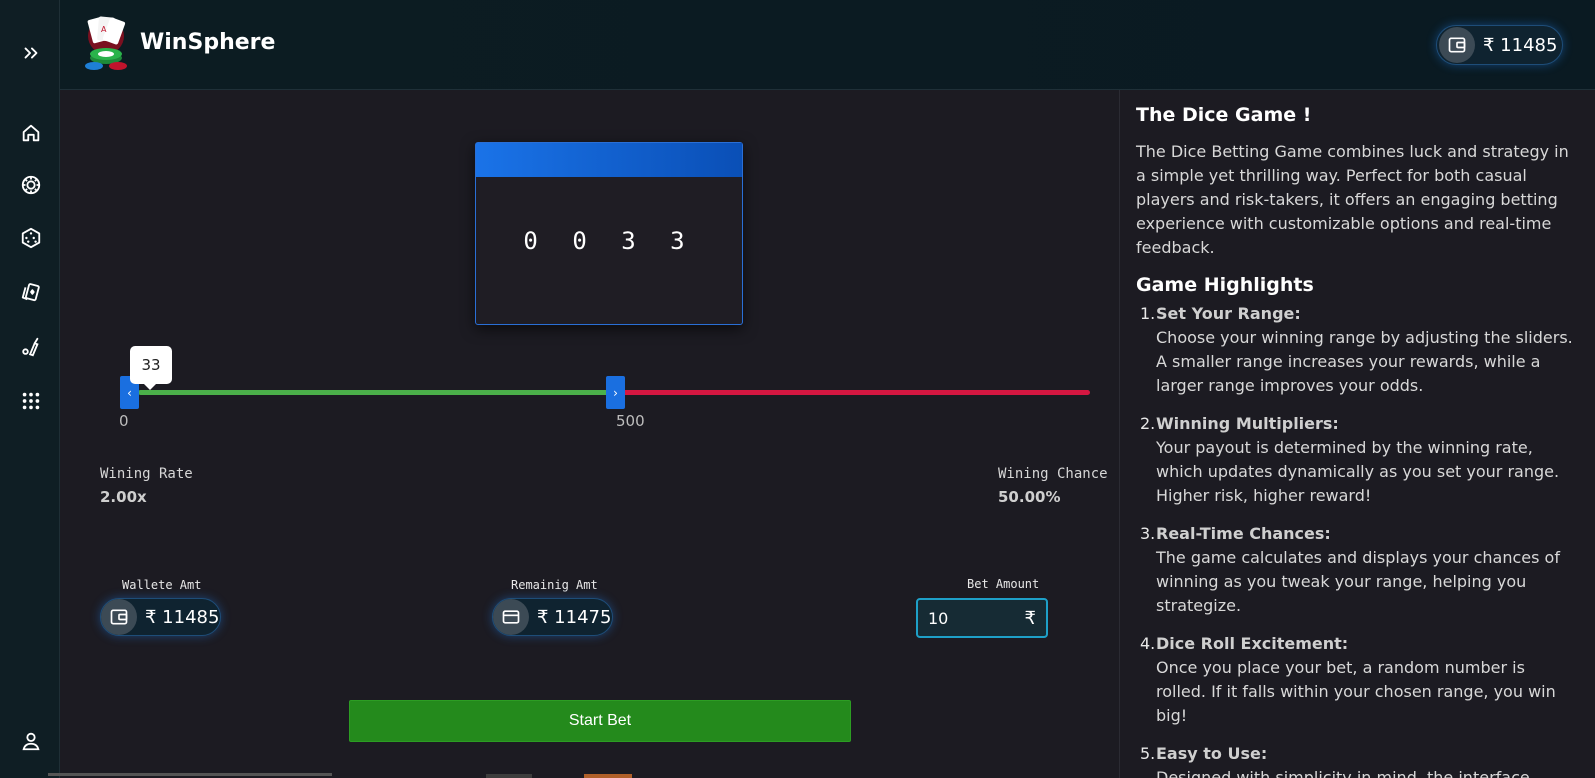 The image size is (1595, 778). What do you see at coordinates (190, 774) in the screenshot?
I see `bottom-scroll-indicator` at bounding box center [190, 774].